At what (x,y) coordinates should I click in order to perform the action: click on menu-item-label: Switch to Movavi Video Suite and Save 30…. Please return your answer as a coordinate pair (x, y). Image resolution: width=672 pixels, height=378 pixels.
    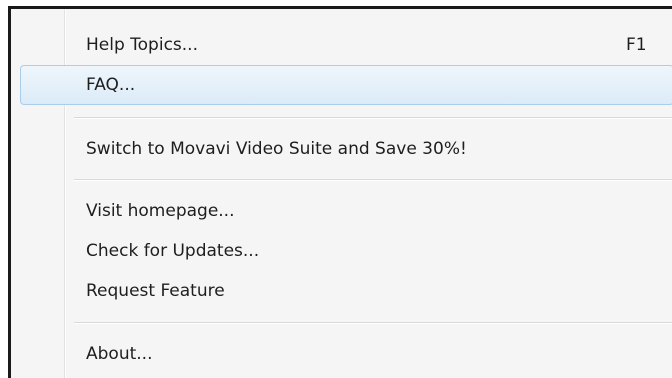
    Looking at the image, I should click on (276, 149).